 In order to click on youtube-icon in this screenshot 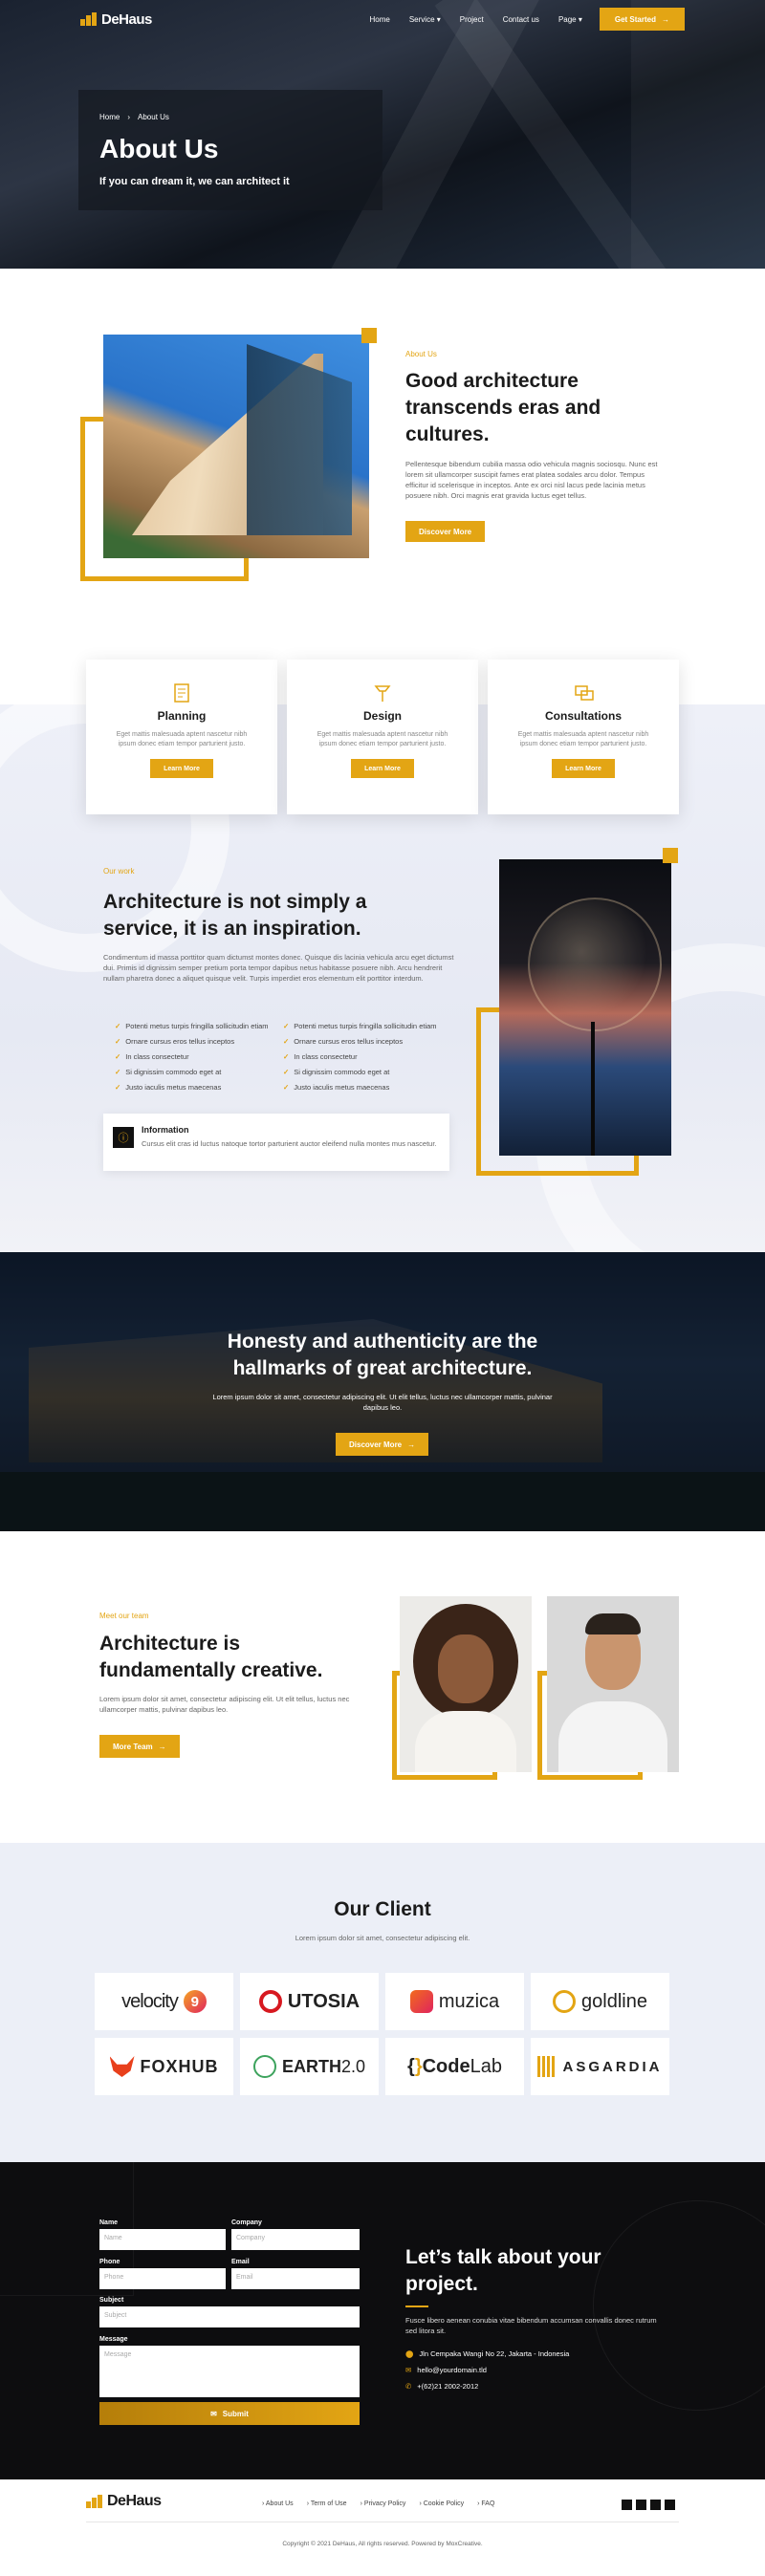, I will do `click(670, 2505)`.